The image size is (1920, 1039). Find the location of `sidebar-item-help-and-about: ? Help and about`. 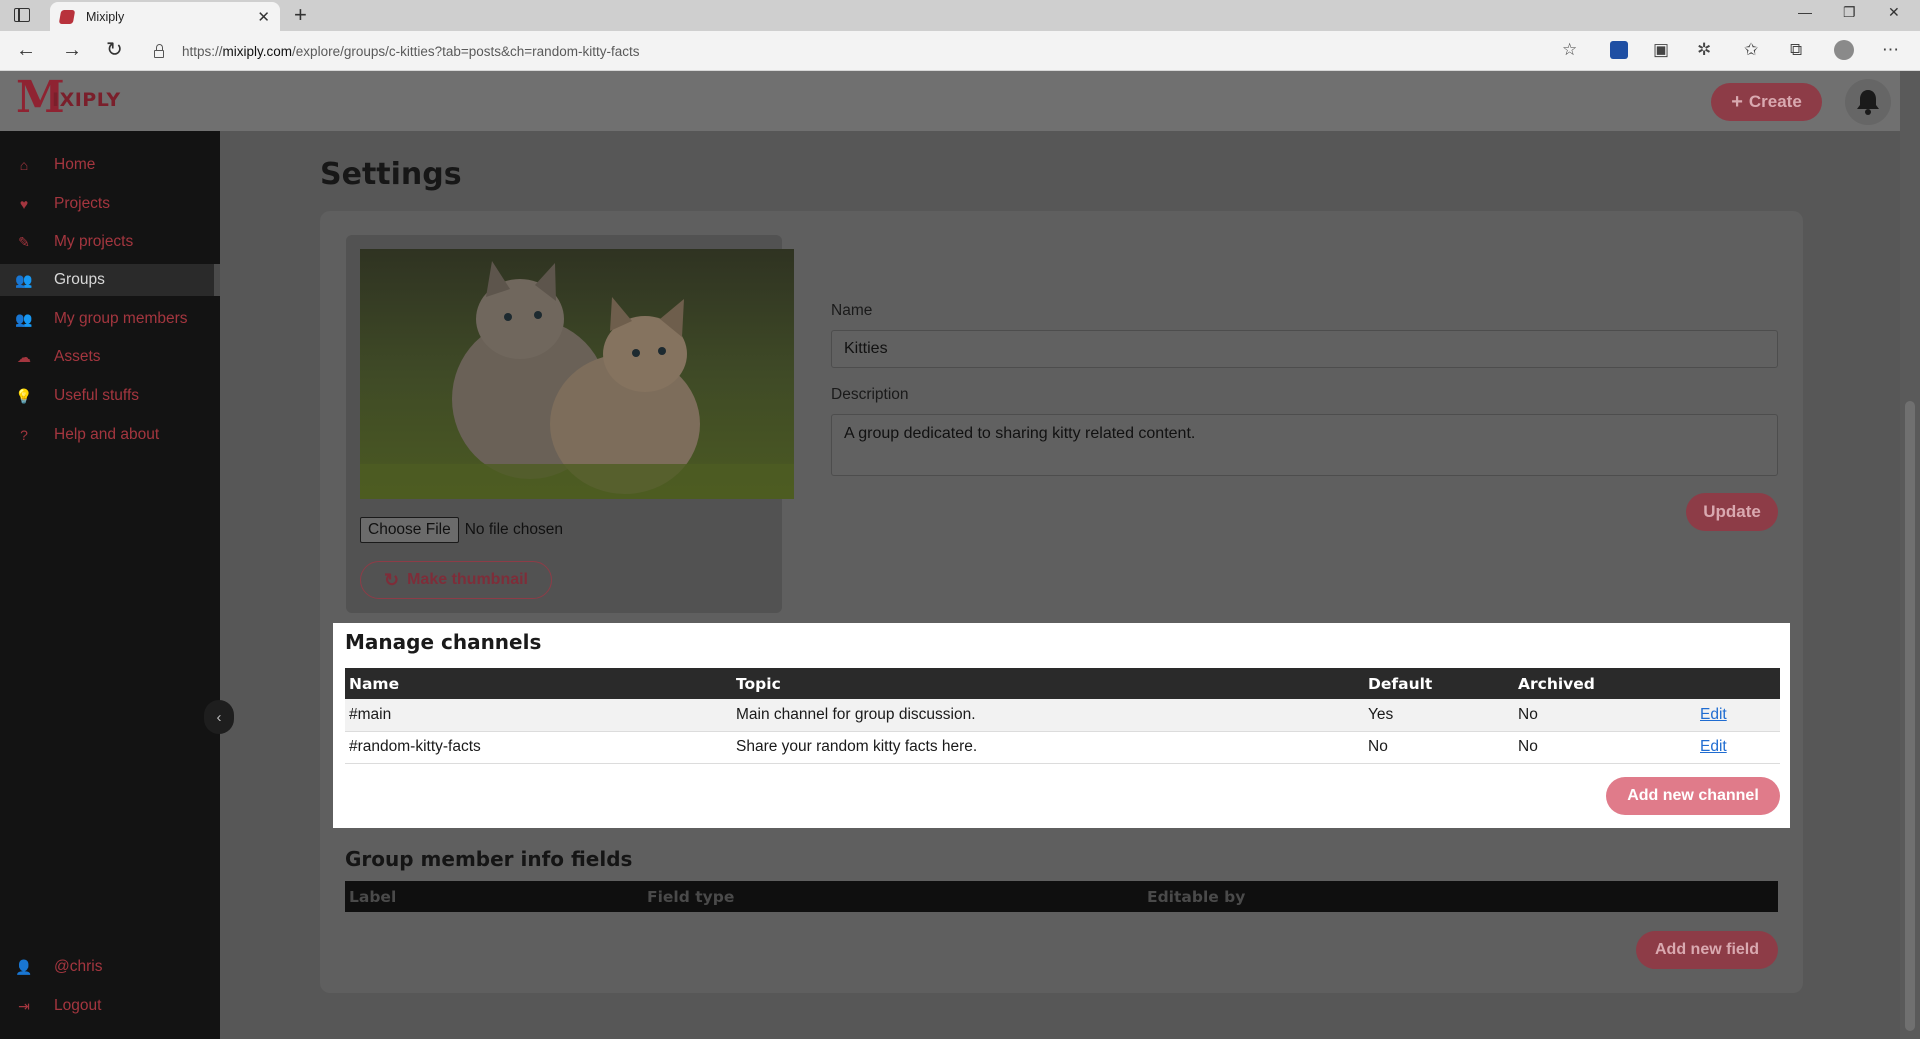

sidebar-item-help-and-about: ? Help and about is located at coordinates (110, 435).